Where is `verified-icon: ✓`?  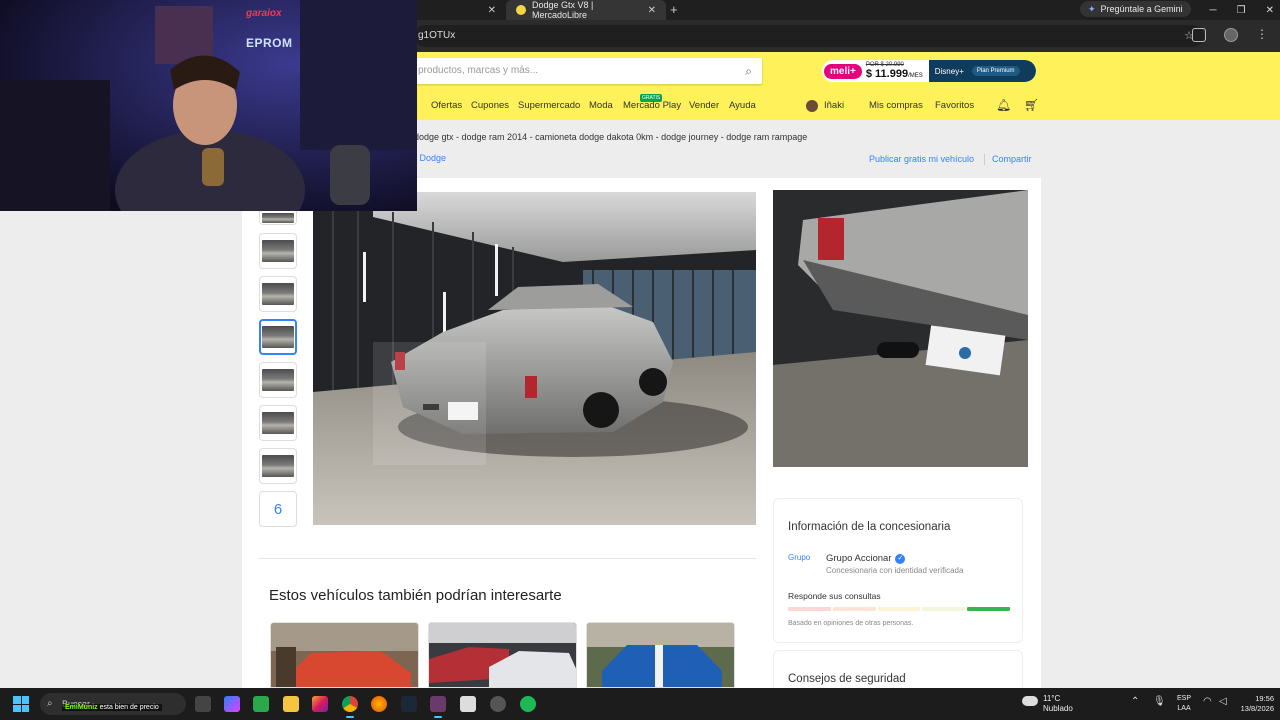 verified-icon: ✓ is located at coordinates (900, 558).